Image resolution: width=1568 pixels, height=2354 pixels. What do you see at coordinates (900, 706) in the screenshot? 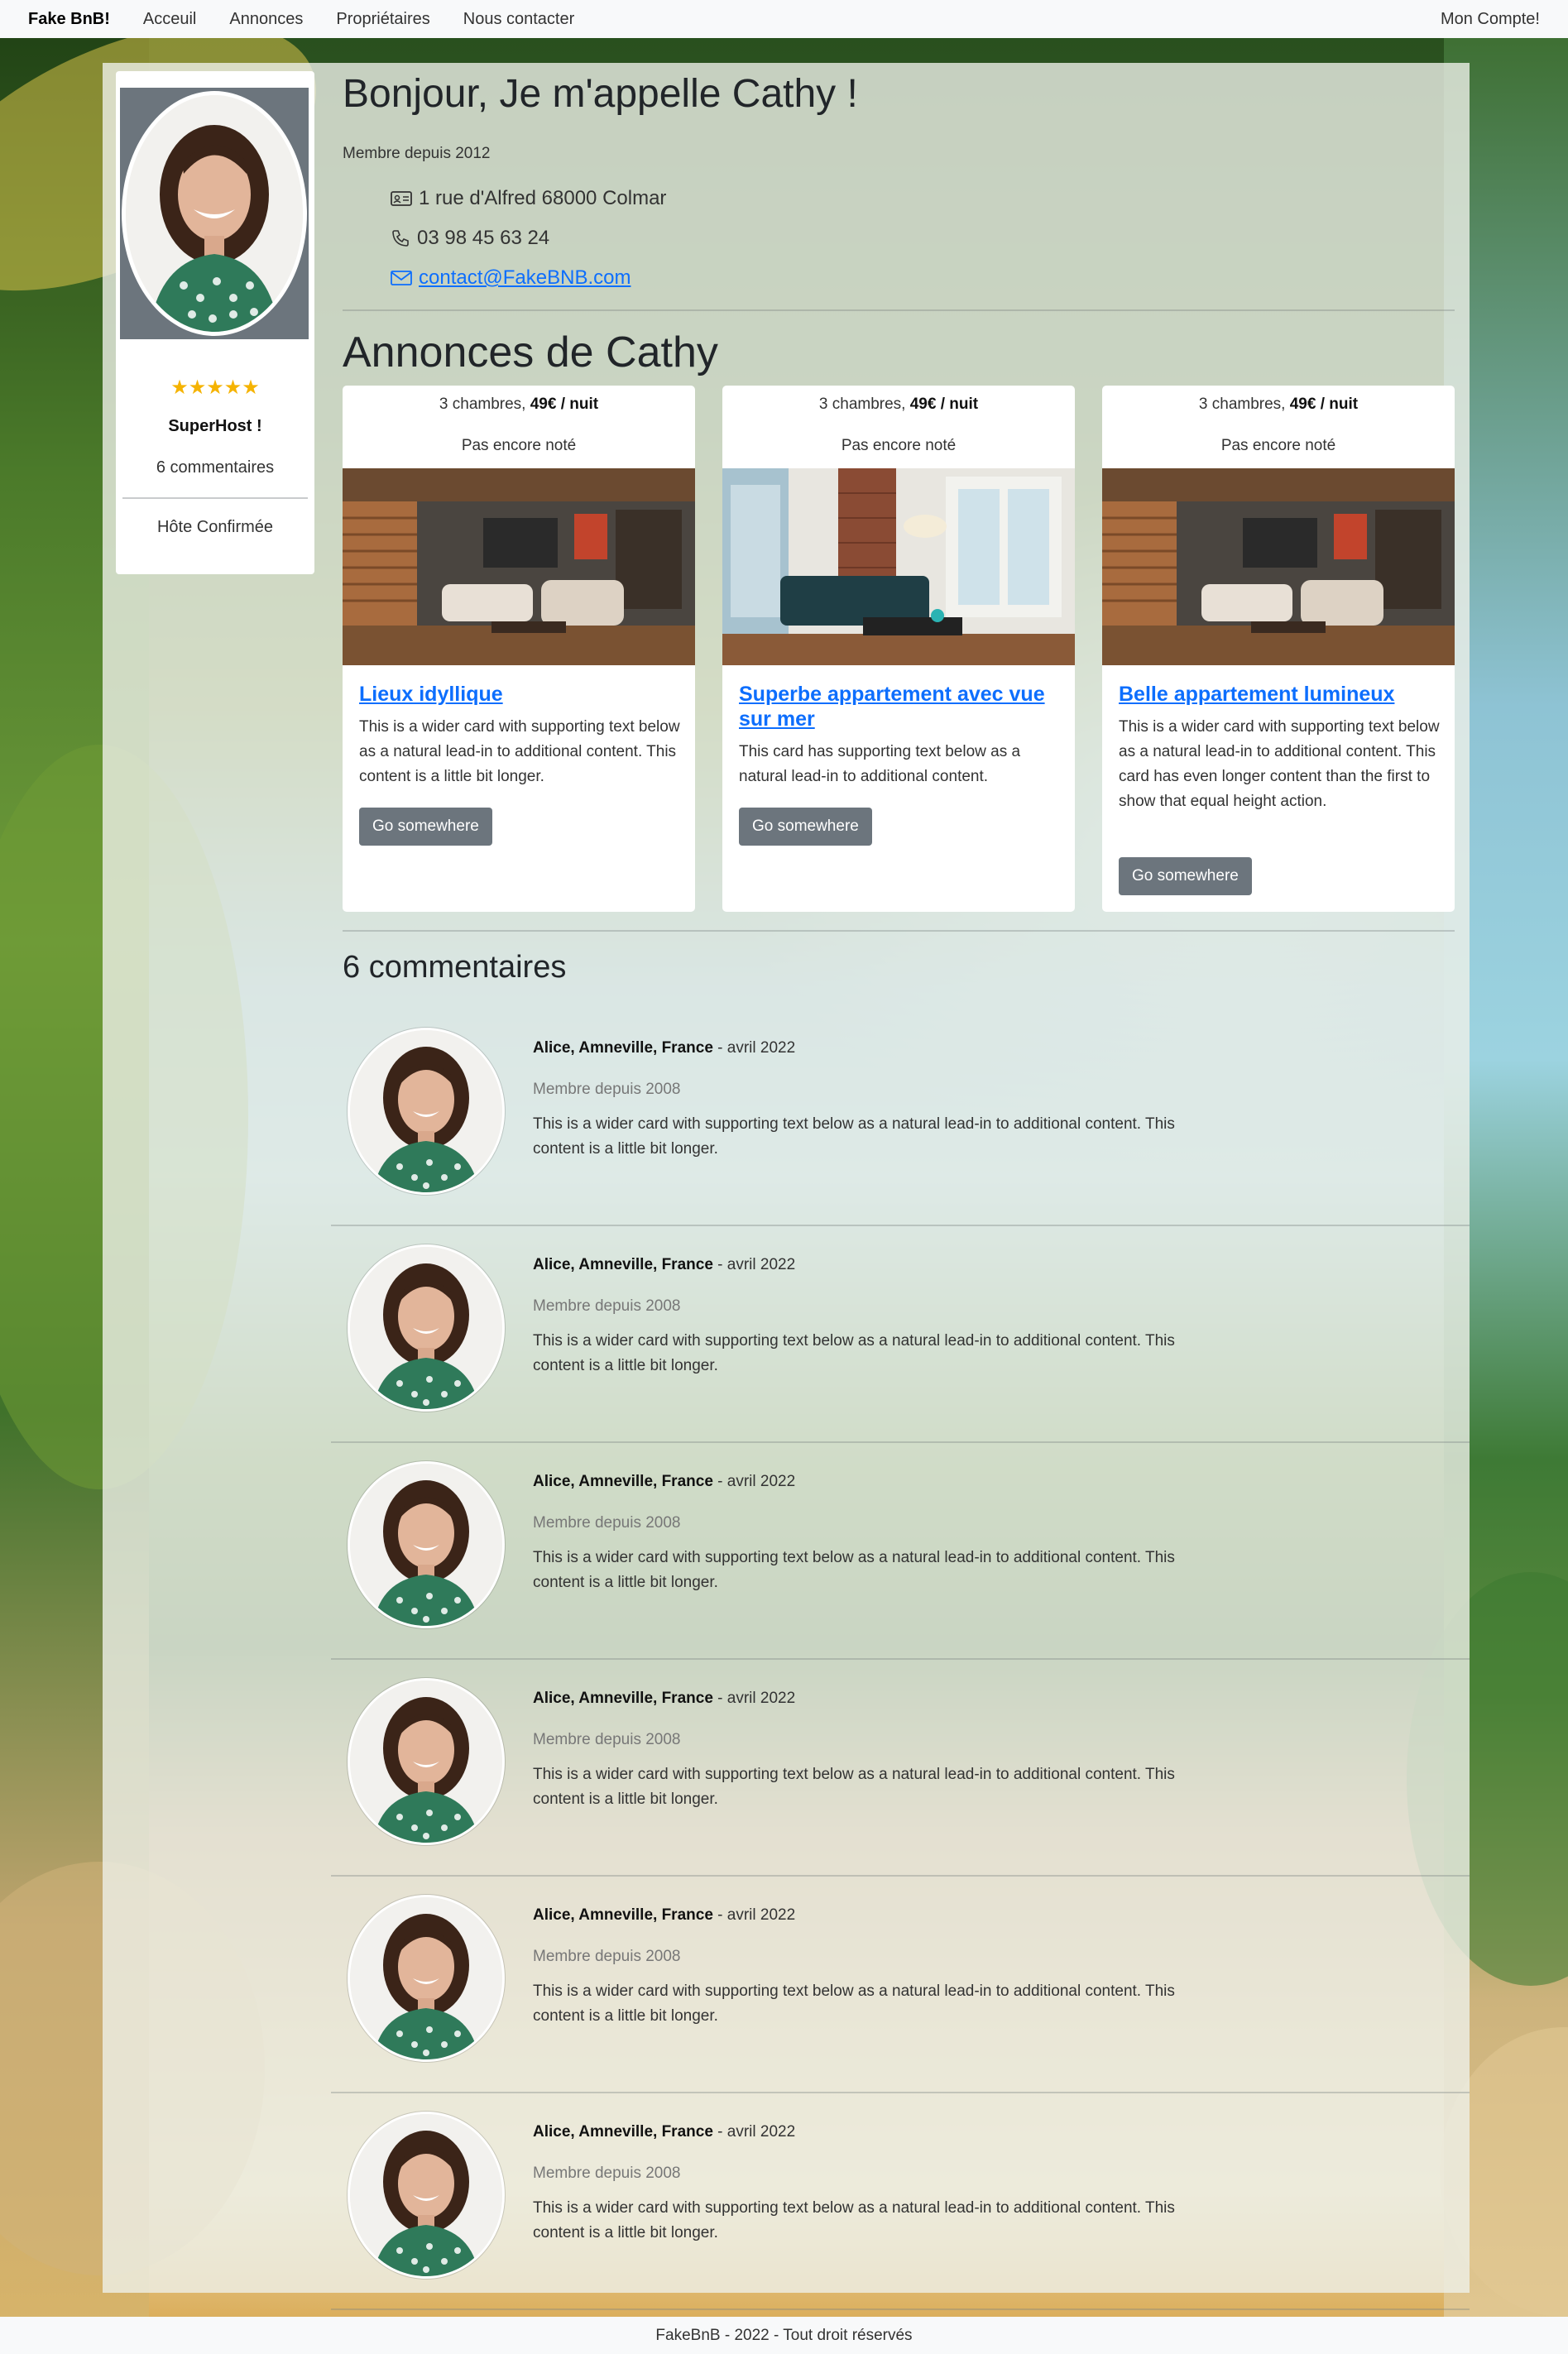
I see `listing-title-link: Superbe appartement avec vue sur mer` at bounding box center [900, 706].